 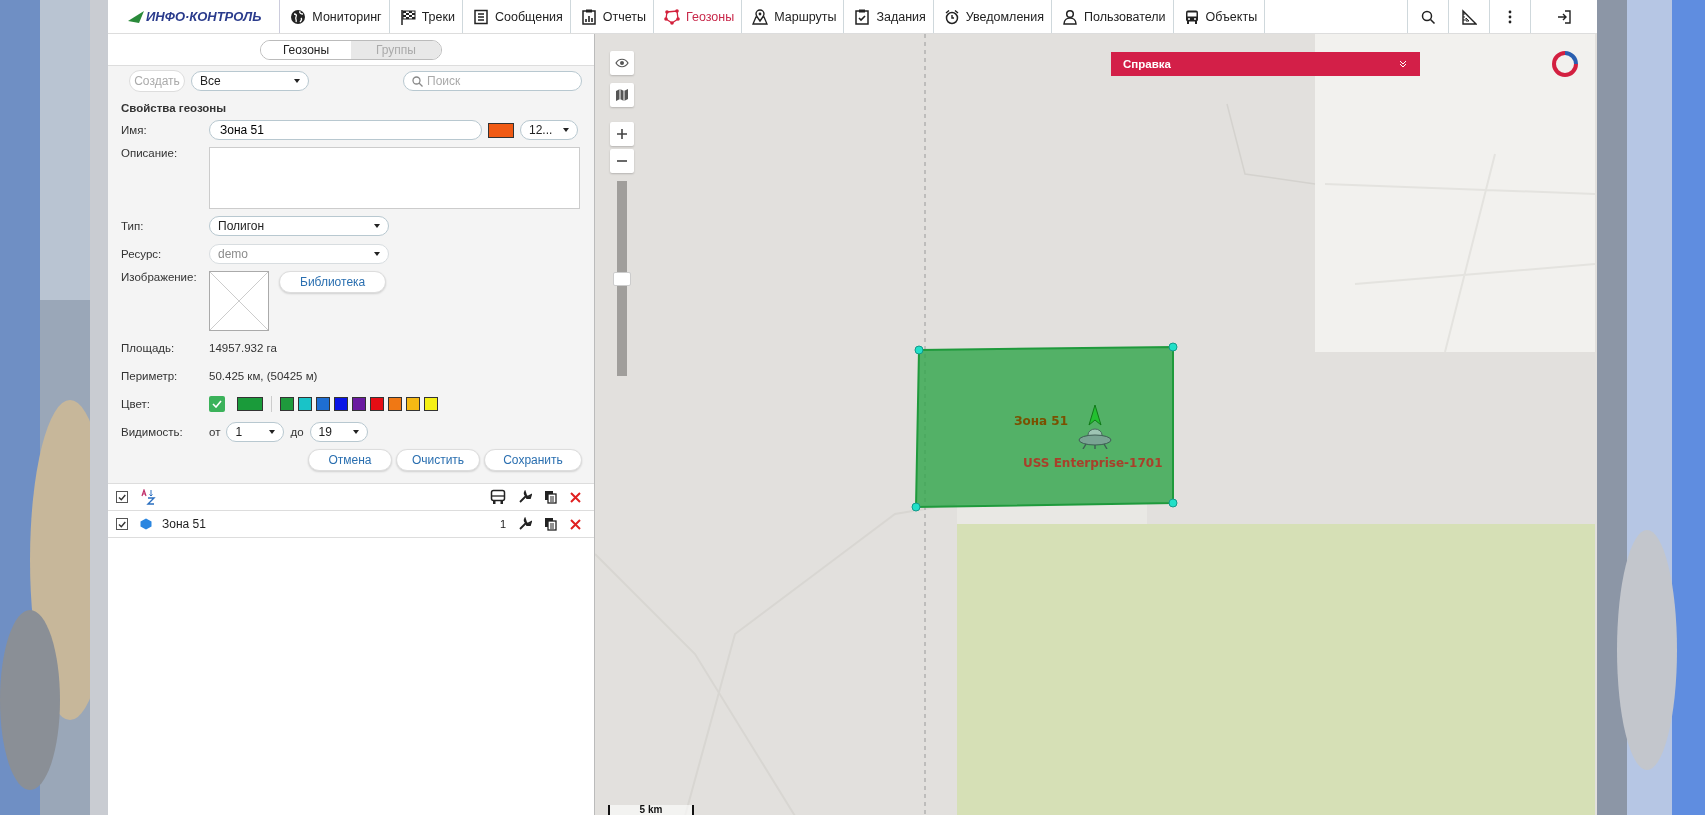 What do you see at coordinates (438, 460) in the screenshot?
I see `form-button: Очистить` at bounding box center [438, 460].